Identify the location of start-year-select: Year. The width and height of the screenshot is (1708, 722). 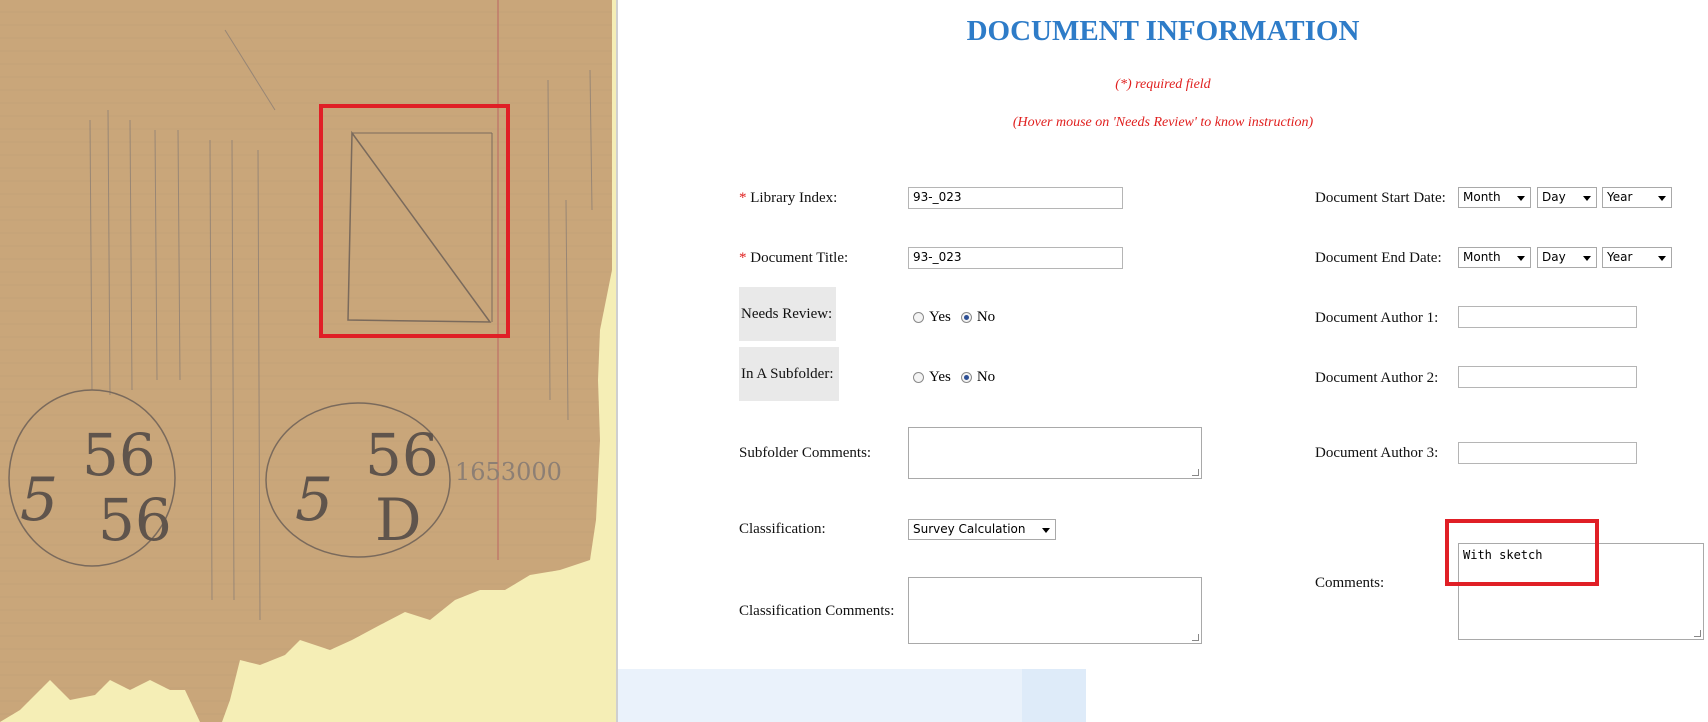
(1637, 197).